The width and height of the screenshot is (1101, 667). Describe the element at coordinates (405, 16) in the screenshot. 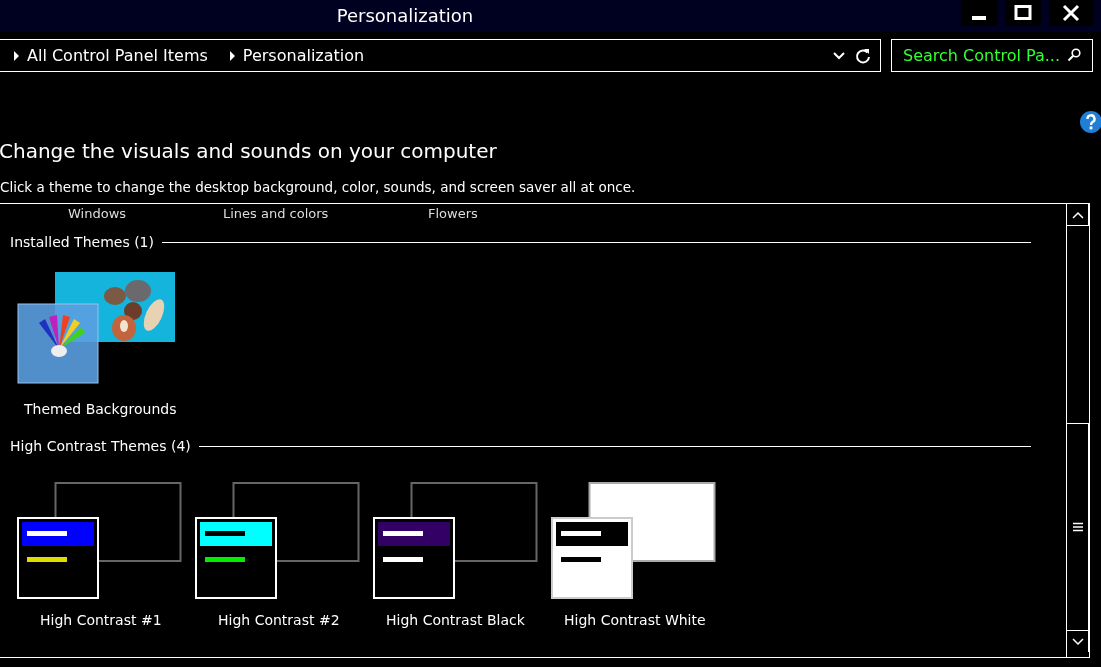

I see `window-title: Personalization` at that location.